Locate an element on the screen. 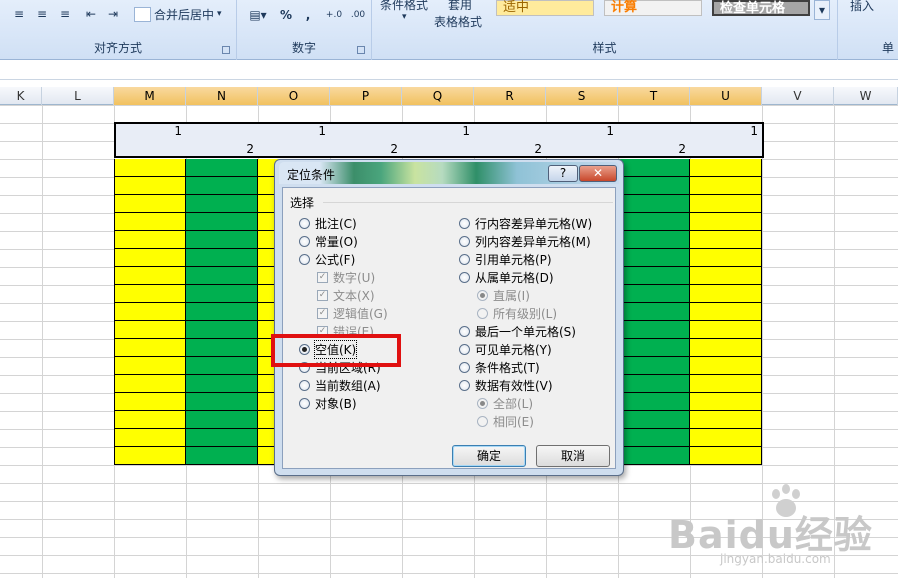  column-header: V is located at coordinates (798, 96).